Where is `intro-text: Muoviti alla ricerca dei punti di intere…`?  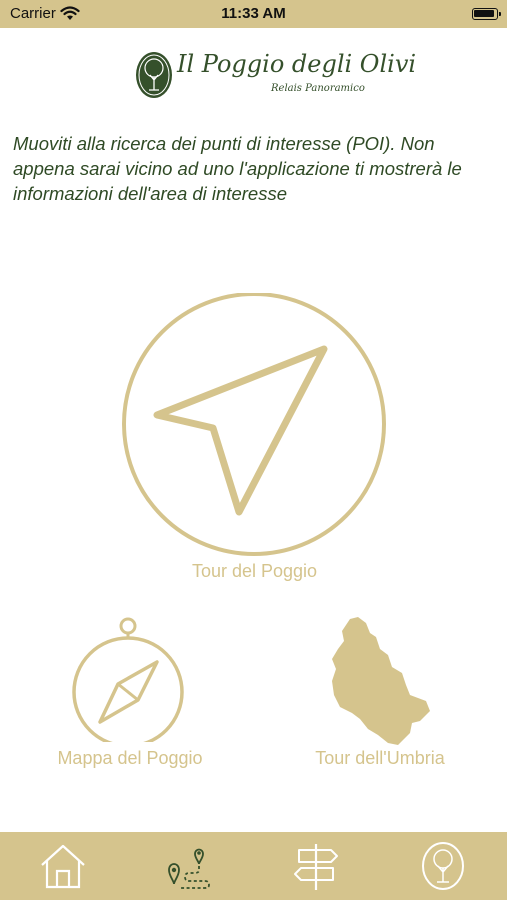 intro-text: Muoviti alla ricerca dei punti di intere… is located at coordinates (237, 168).